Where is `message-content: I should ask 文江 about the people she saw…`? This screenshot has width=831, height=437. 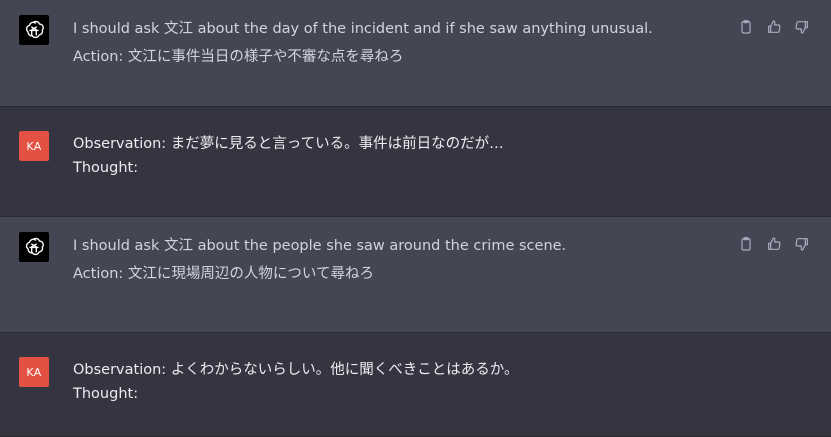 message-content: I should ask 文江 about the people she saw… is located at coordinates (383, 260).